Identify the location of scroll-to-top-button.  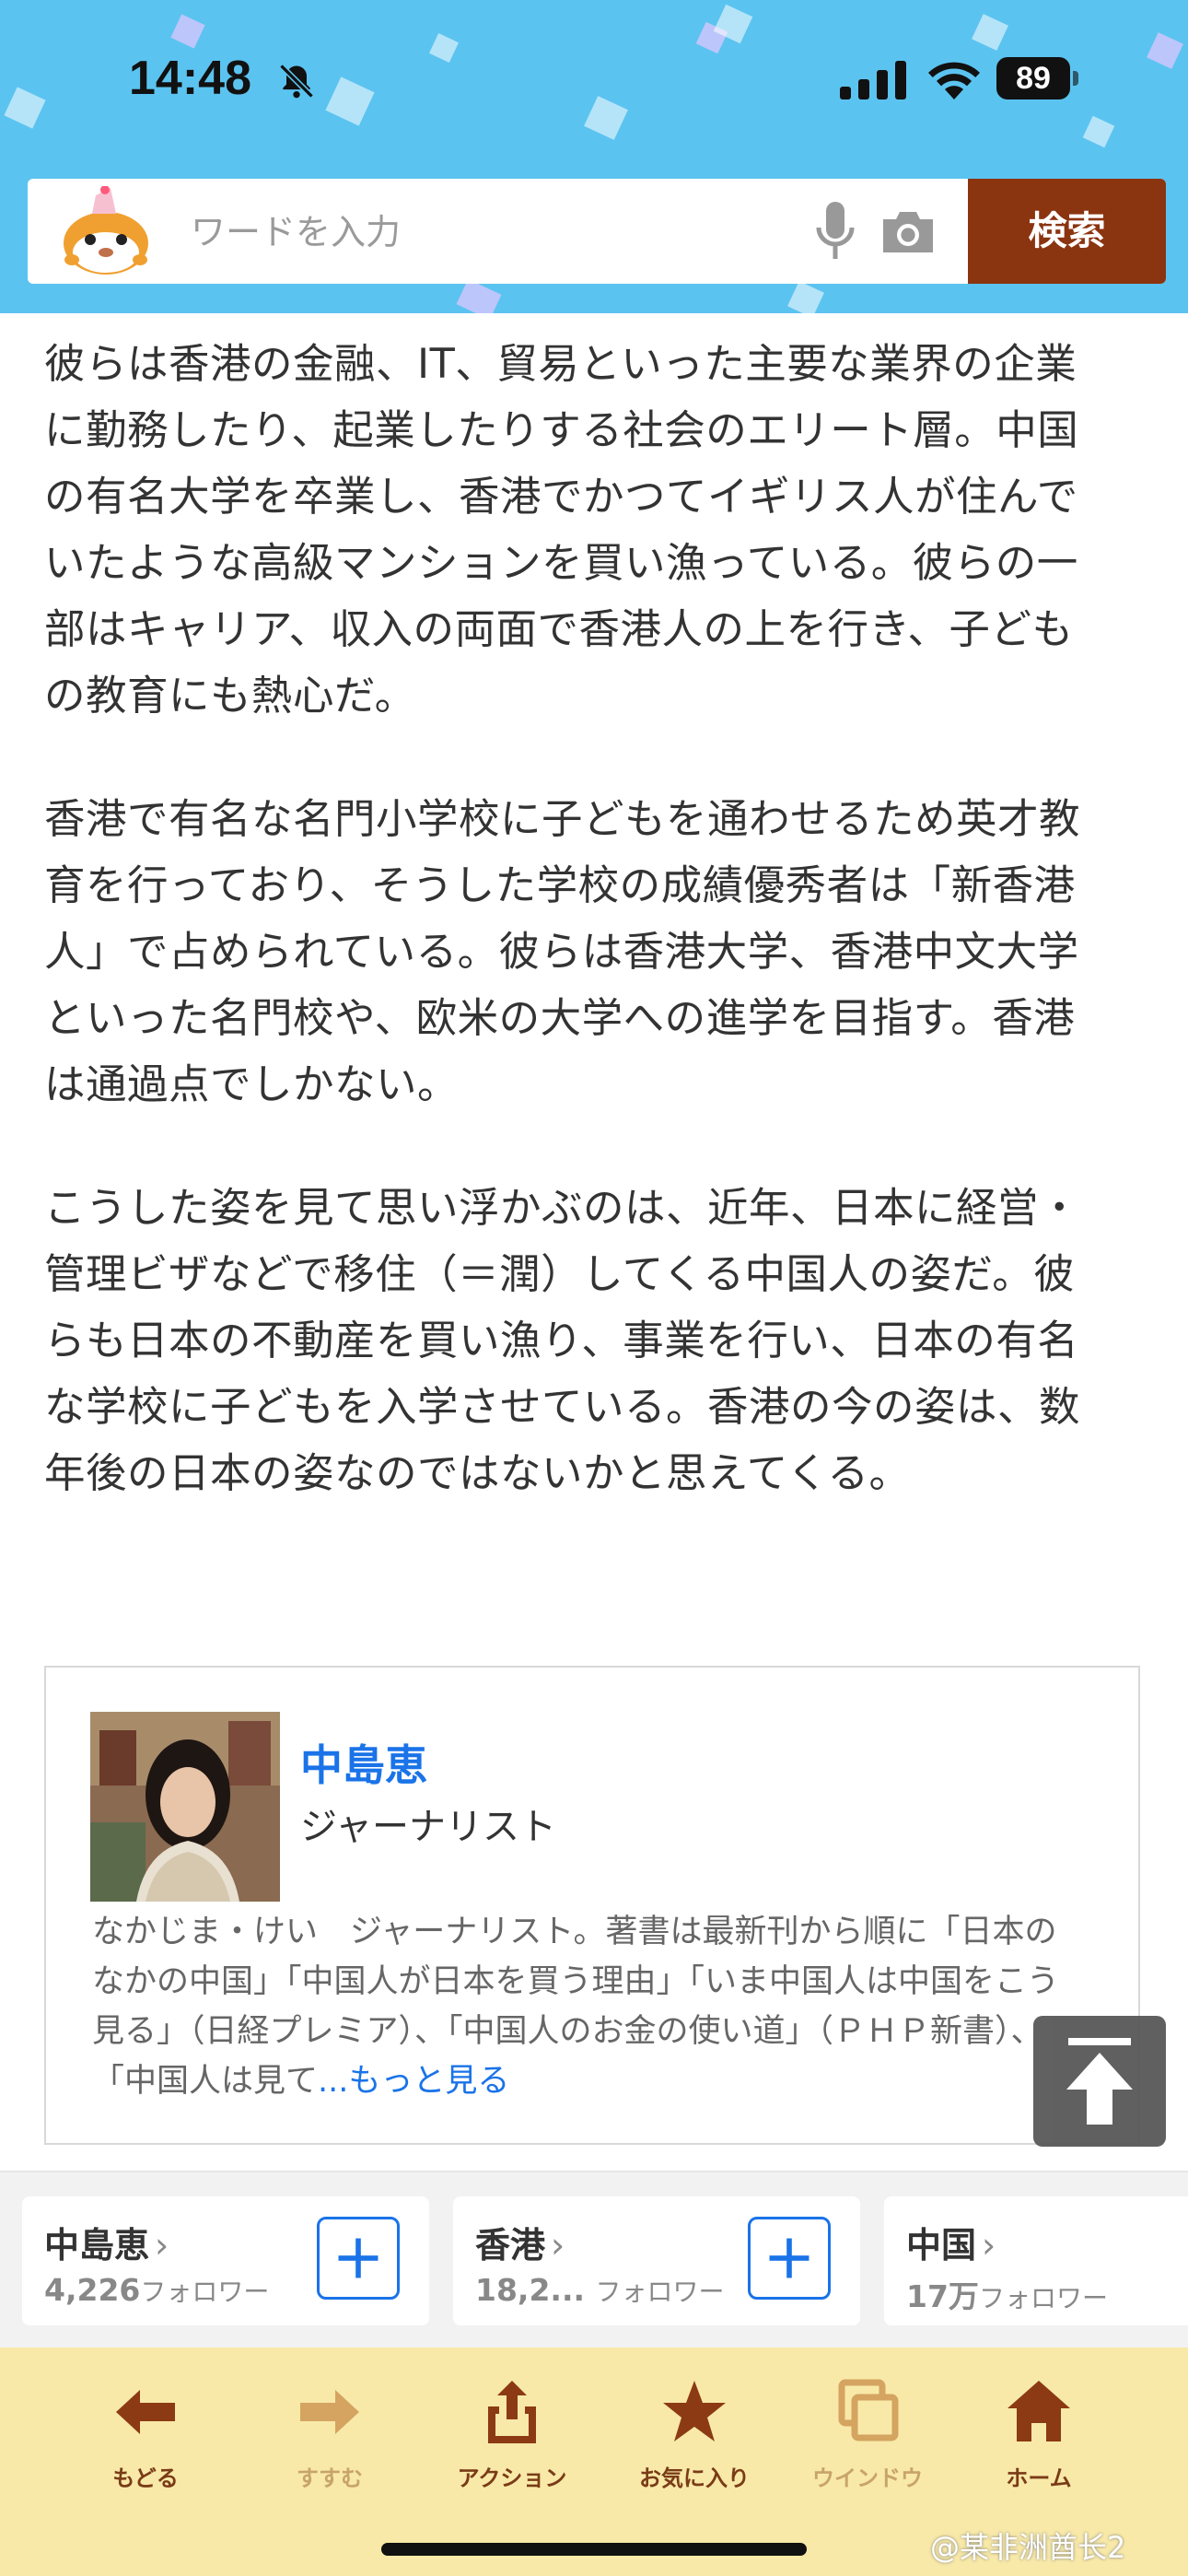
(1099, 2081).